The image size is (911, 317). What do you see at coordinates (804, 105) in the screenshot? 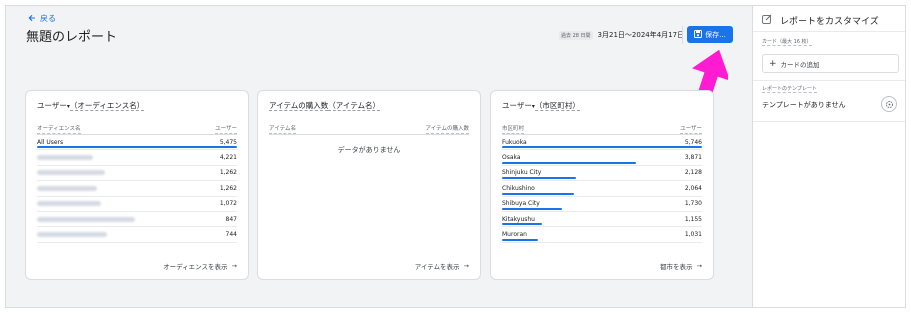
I see `no-templates-text: テンプレートがありません` at bounding box center [804, 105].